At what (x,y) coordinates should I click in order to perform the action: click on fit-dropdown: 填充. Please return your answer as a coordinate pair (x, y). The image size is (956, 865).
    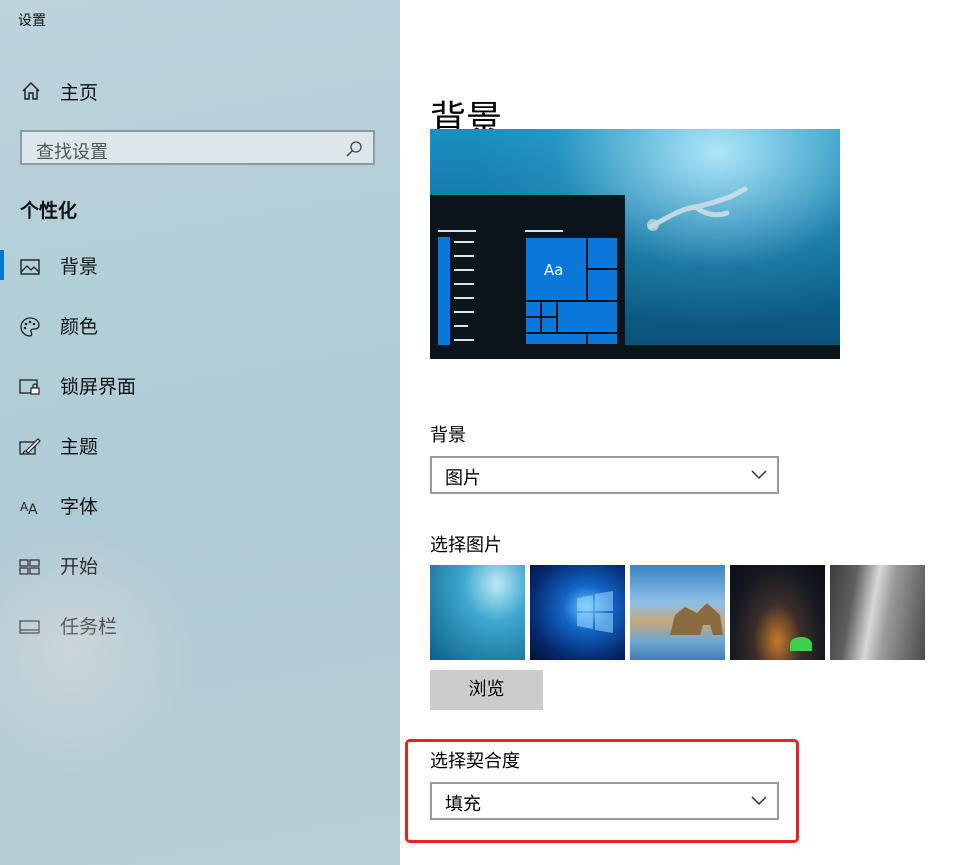
    Looking at the image, I should click on (604, 801).